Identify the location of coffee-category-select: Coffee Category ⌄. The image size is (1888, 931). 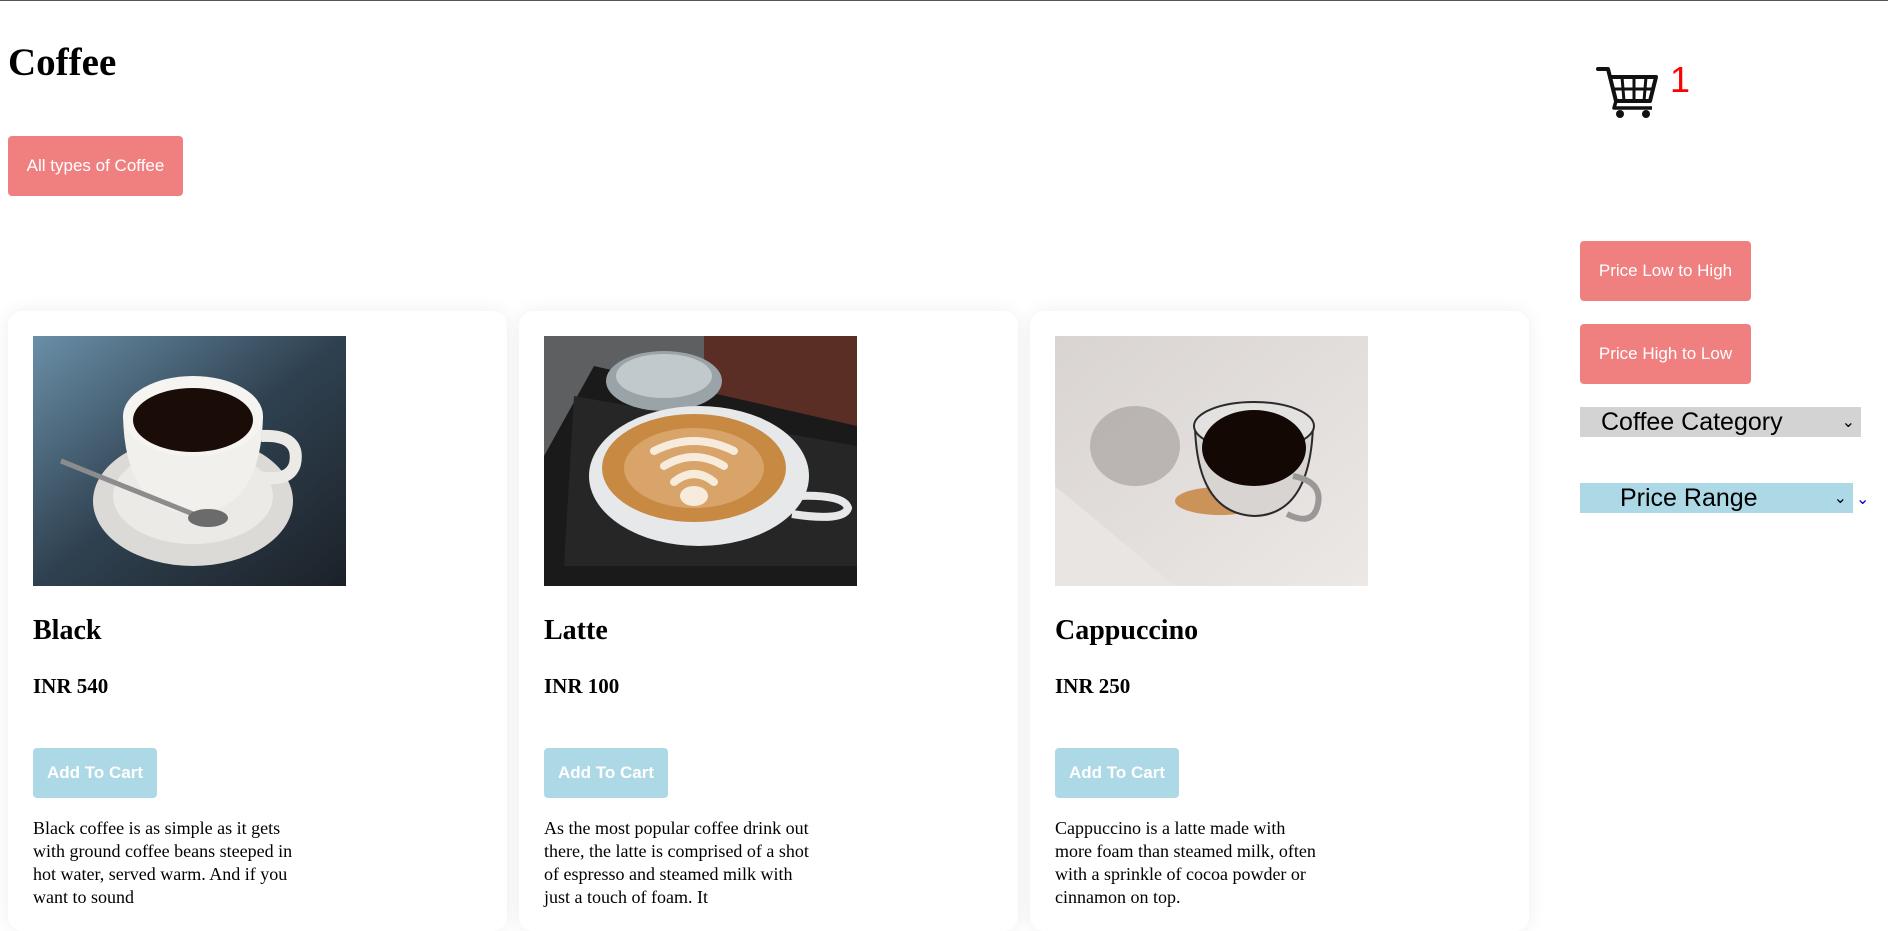
(1720, 422).